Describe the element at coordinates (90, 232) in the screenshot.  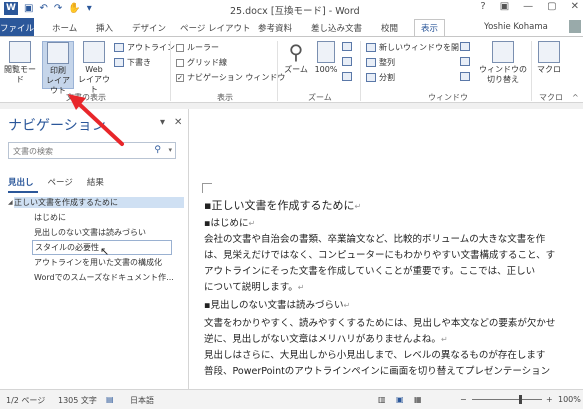
I see `heading-item: 見出しのない文書は読みづらい` at that location.